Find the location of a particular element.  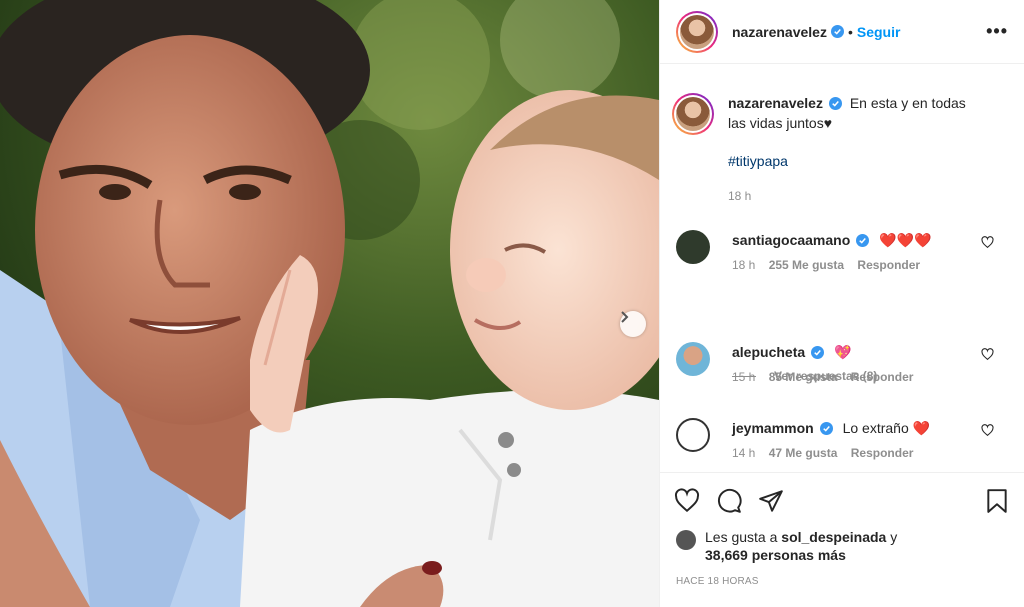

post-header: nazarenavelez • Seguir ••• is located at coordinates (842, 32).